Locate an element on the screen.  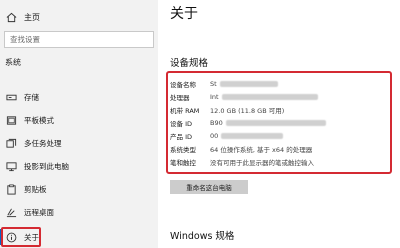
spec-value: 00 is located at coordinates (214, 136).